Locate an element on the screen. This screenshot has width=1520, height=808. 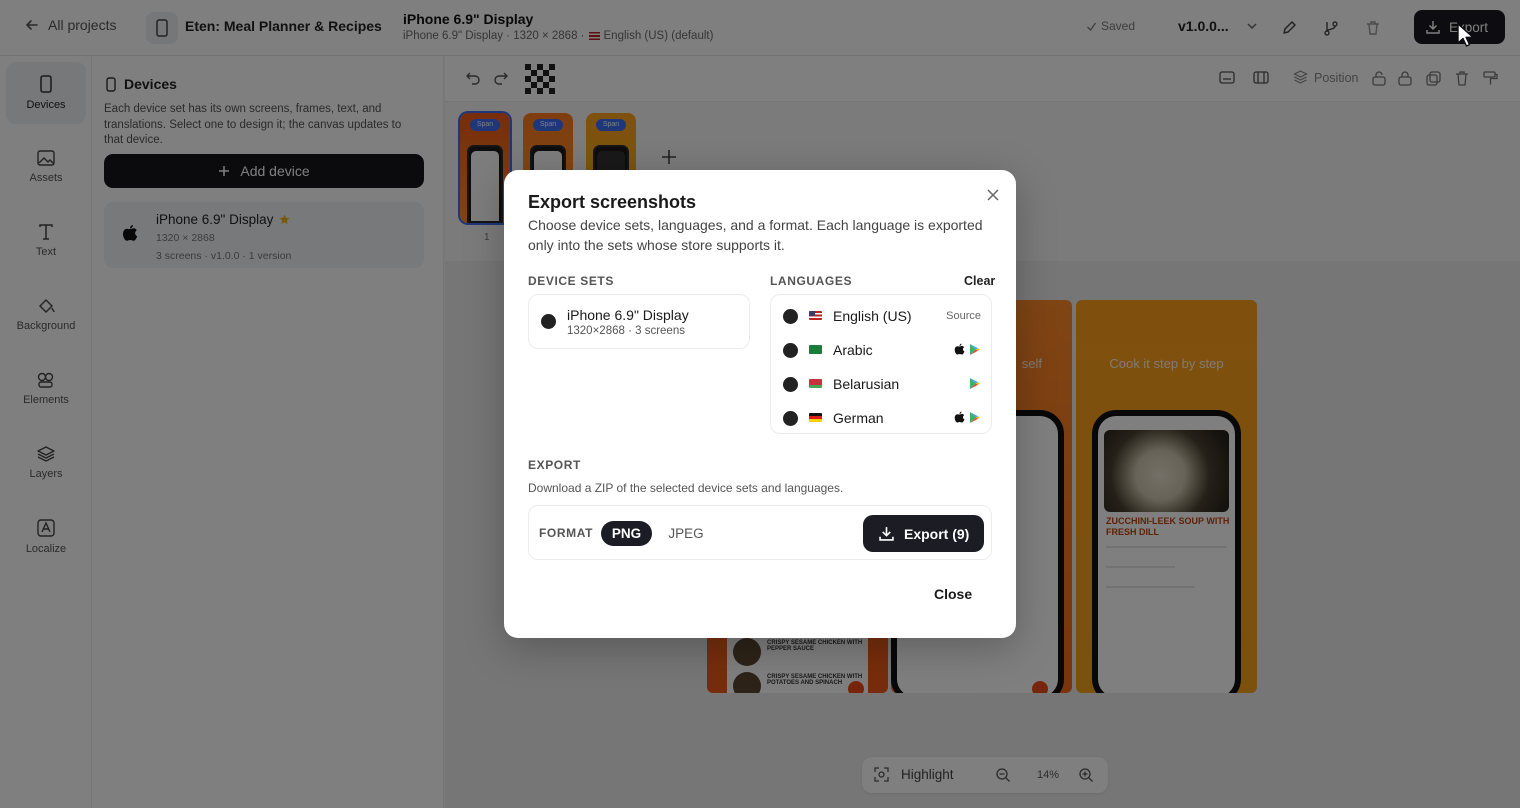
language-name: German is located at coordinates (858, 418).